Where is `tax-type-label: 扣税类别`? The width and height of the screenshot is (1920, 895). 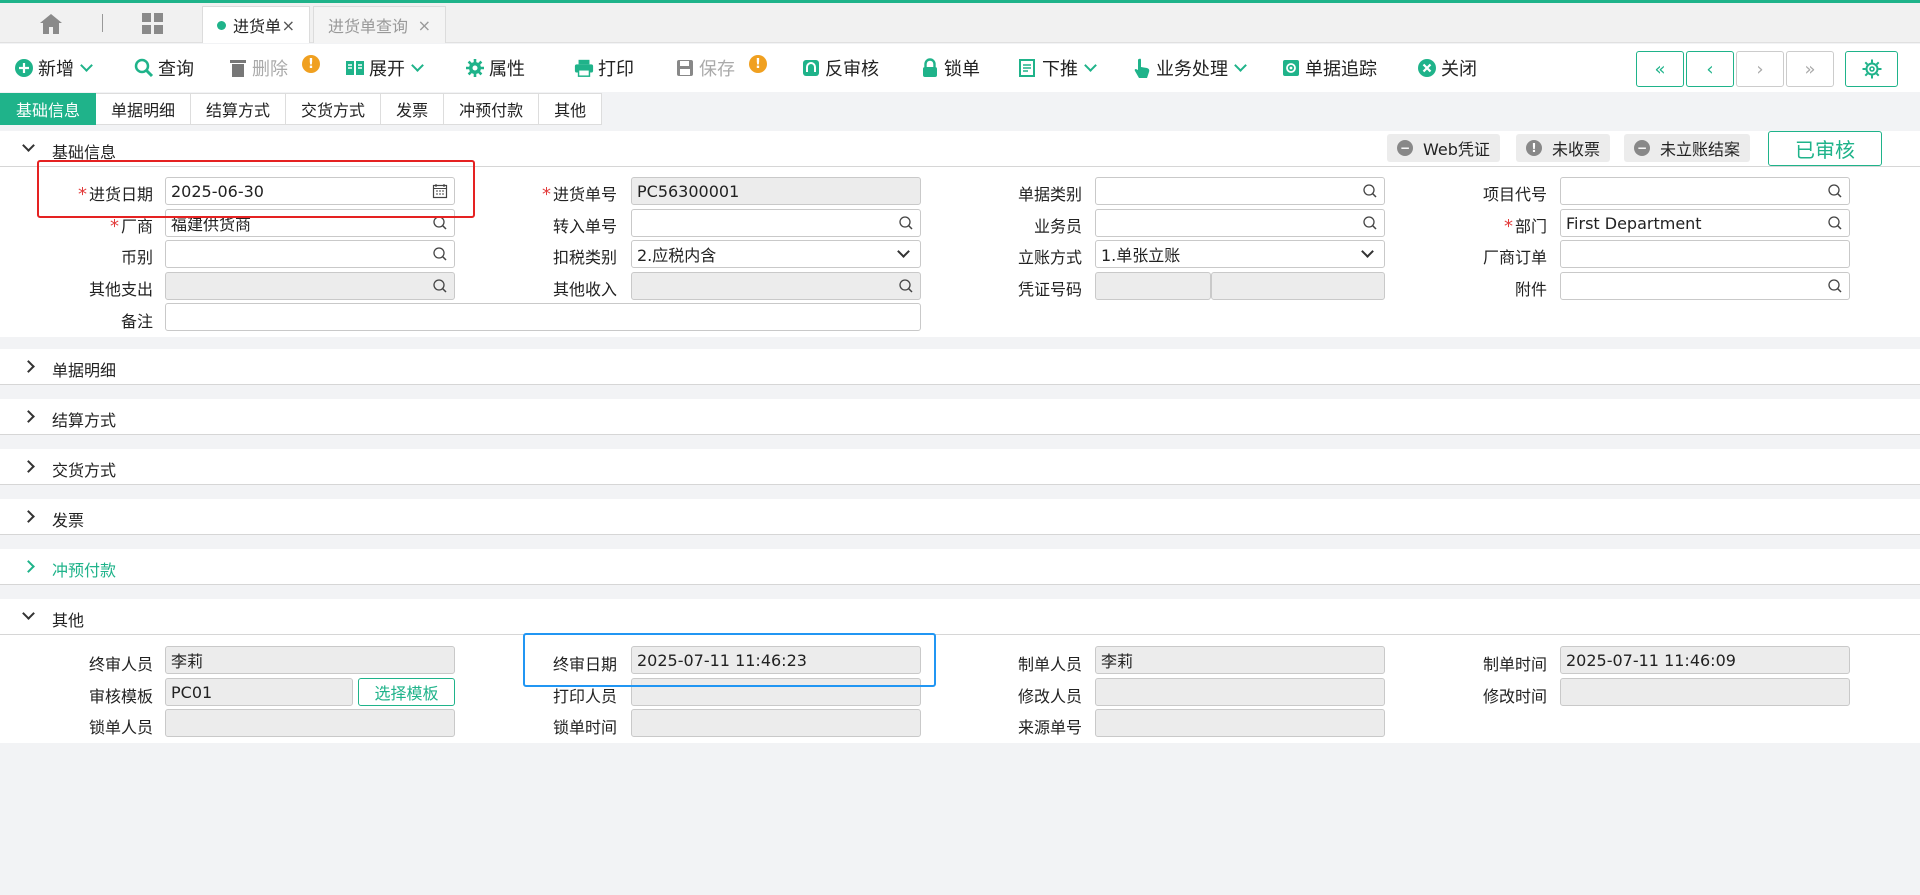 tax-type-label: 扣税类别 is located at coordinates (584, 257).